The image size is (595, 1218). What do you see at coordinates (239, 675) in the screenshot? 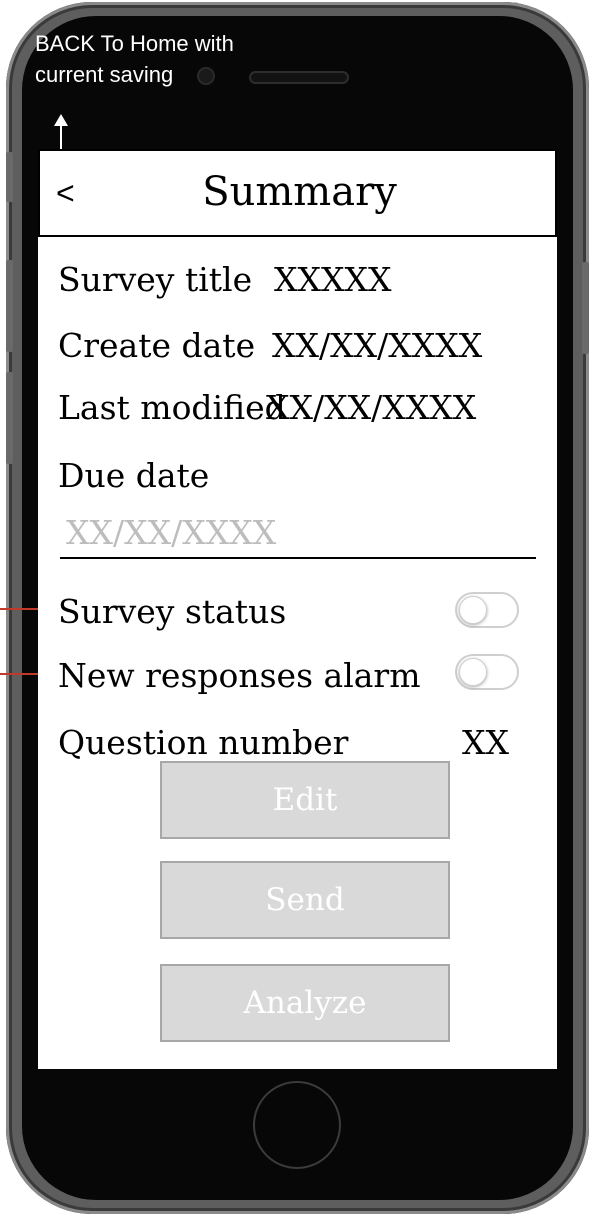
I see `new-responses-alarm-label: New responses alarm` at bounding box center [239, 675].